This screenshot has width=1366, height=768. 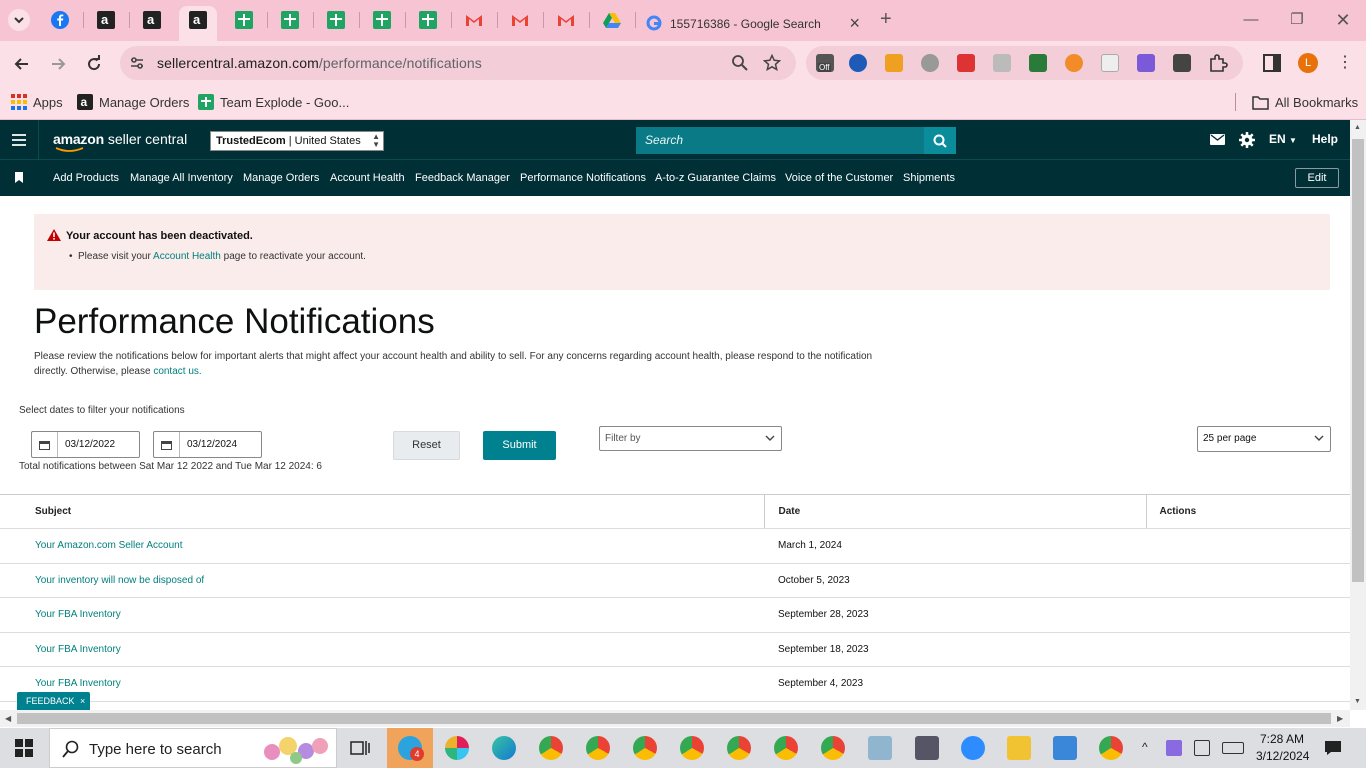 I want to click on seller-central-logo: amazon seller central, so click(x=120, y=141).